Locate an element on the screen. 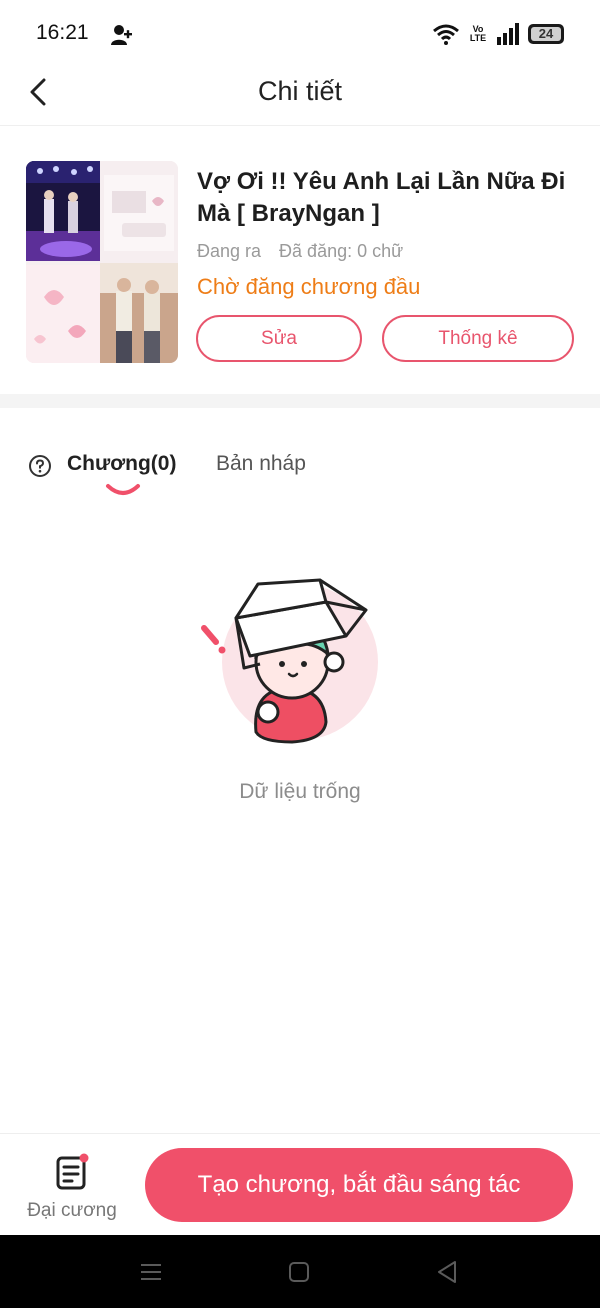 The height and width of the screenshot is (1308, 600). stats-button: Thống kê is located at coordinates (478, 338).